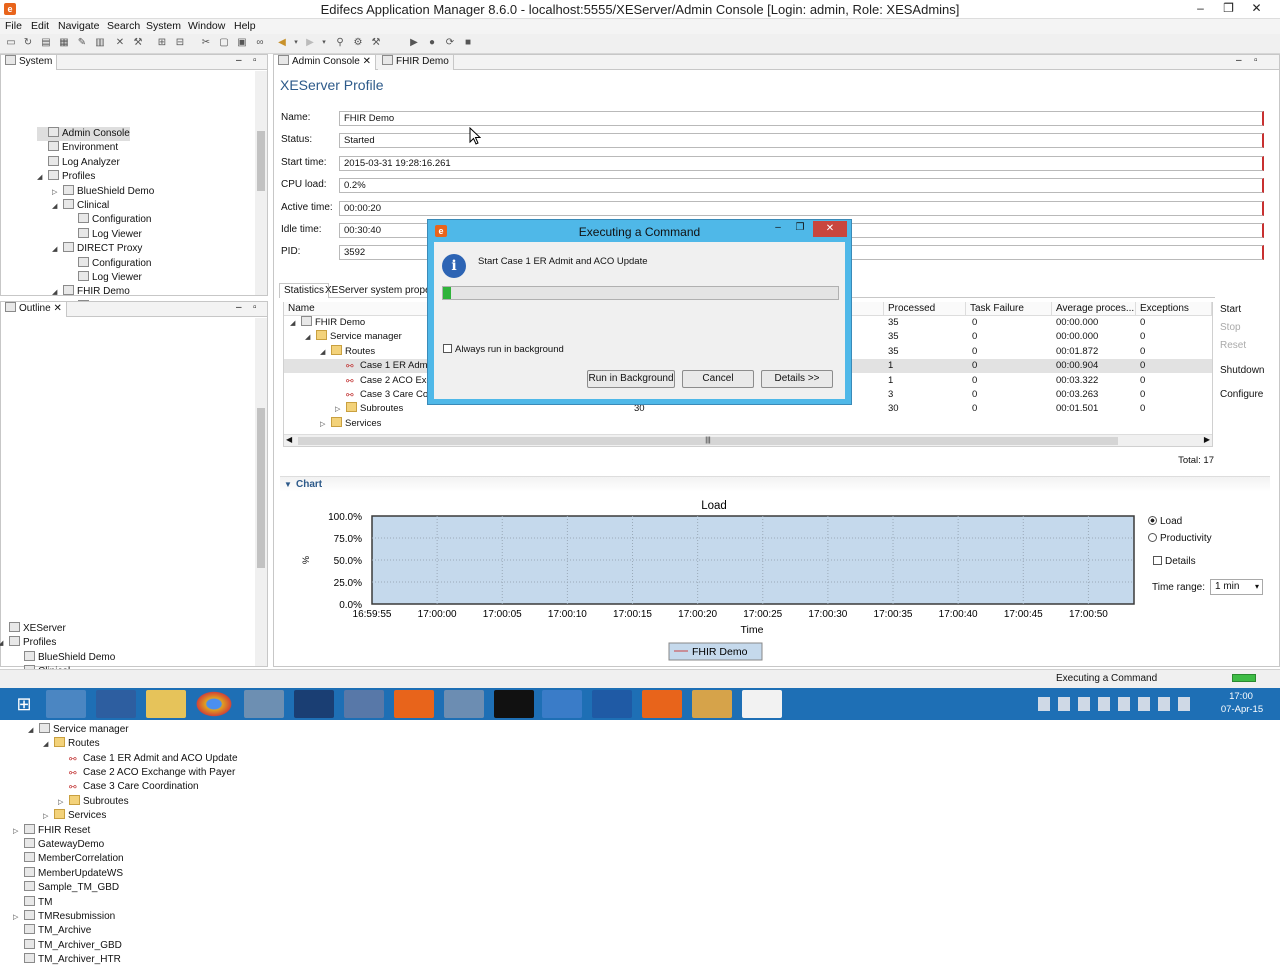  What do you see at coordinates (830, 229) in the screenshot?
I see `dialog-close-button: ✕` at bounding box center [830, 229].